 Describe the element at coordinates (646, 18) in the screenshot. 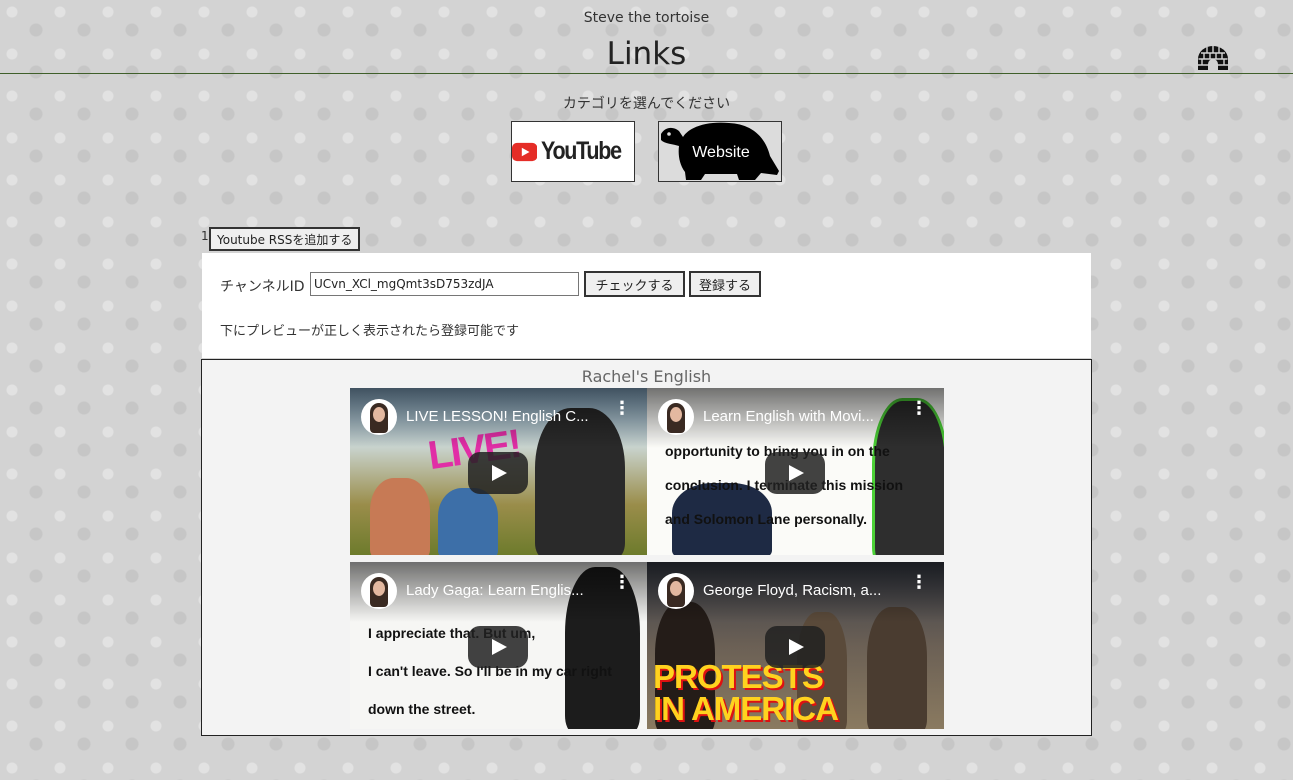

I see `site-name: Steve the tortoise` at that location.